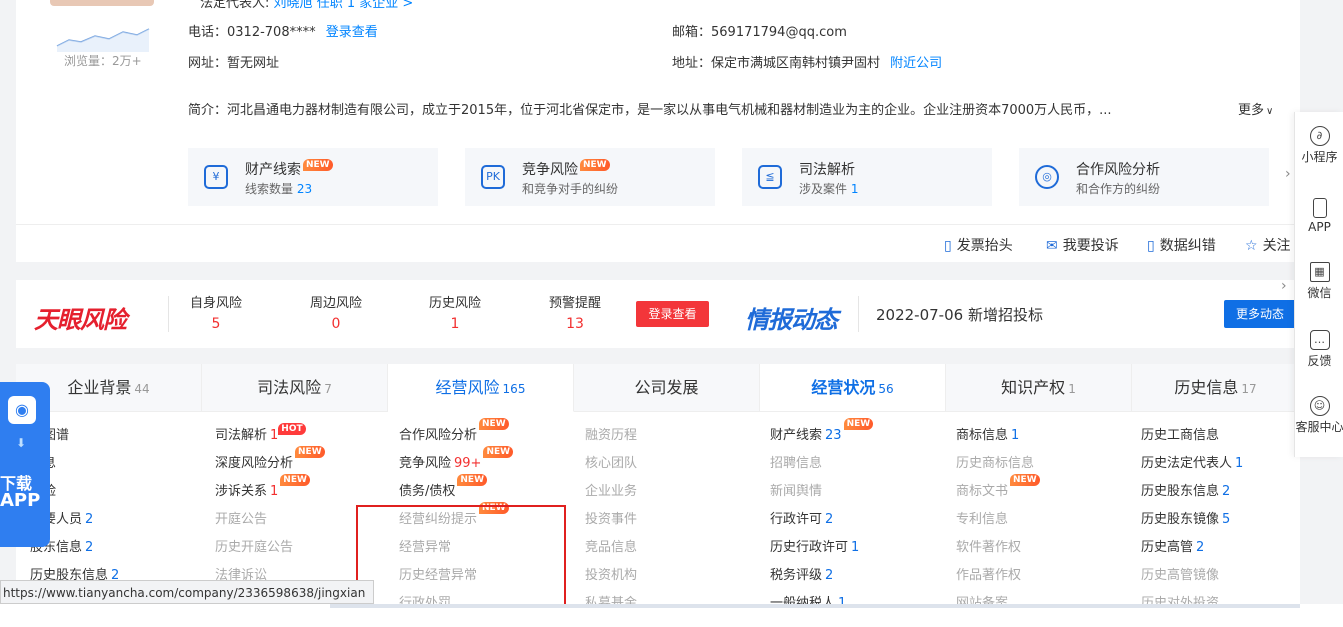  What do you see at coordinates (1319, 136) in the screenshot?
I see `mini-program-icon: ∂` at bounding box center [1319, 136].